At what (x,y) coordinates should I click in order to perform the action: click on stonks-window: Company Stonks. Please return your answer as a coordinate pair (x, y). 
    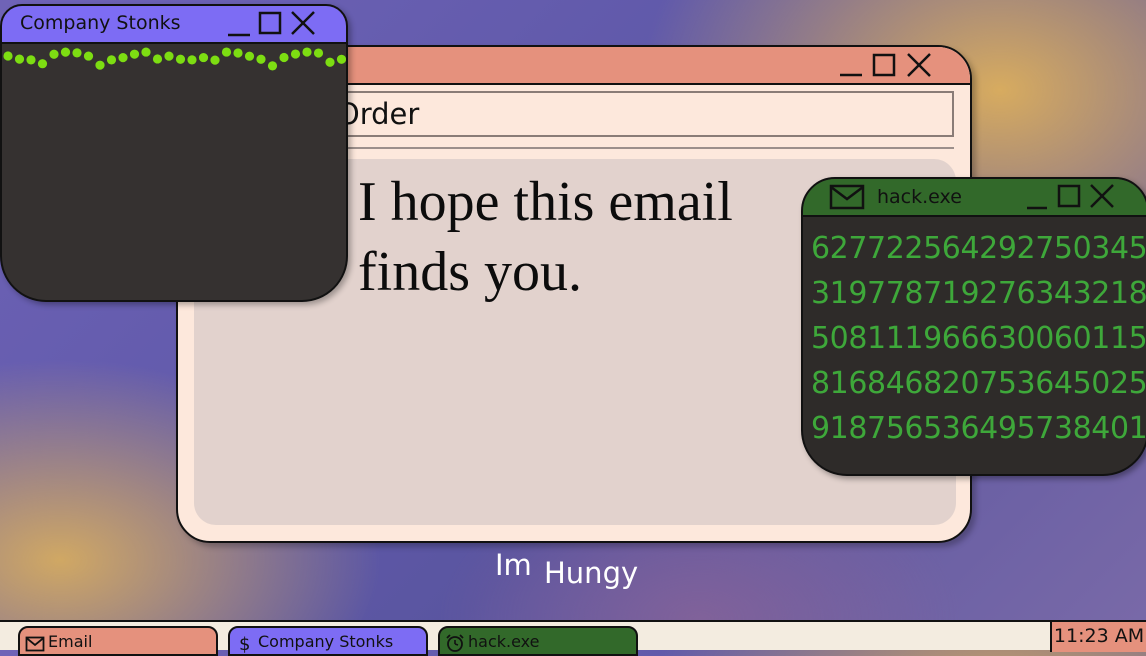
    Looking at the image, I should click on (174, 153).